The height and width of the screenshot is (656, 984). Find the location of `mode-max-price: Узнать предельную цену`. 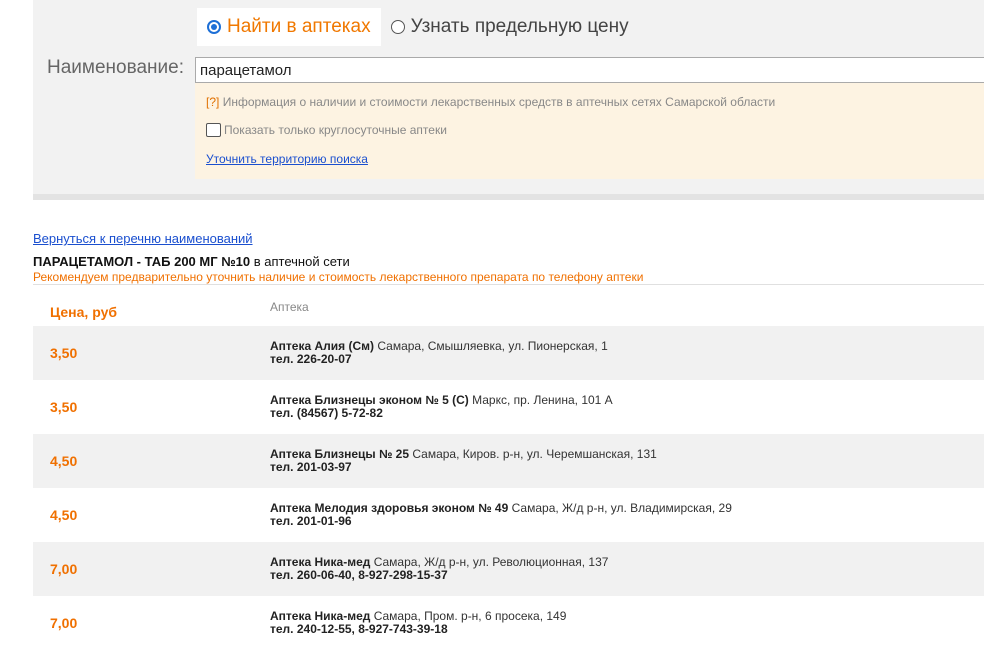

mode-max-price: Узнать предельную цену is located at coordinates (510, 27).